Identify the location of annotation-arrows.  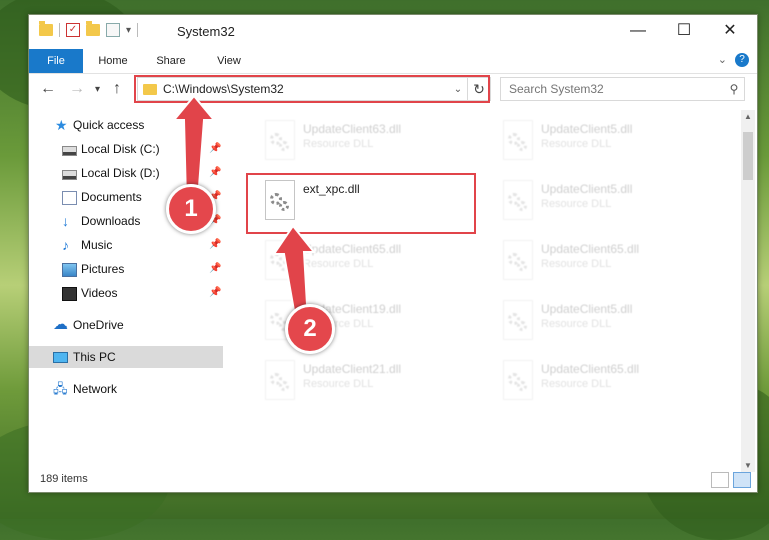
(244, 208).